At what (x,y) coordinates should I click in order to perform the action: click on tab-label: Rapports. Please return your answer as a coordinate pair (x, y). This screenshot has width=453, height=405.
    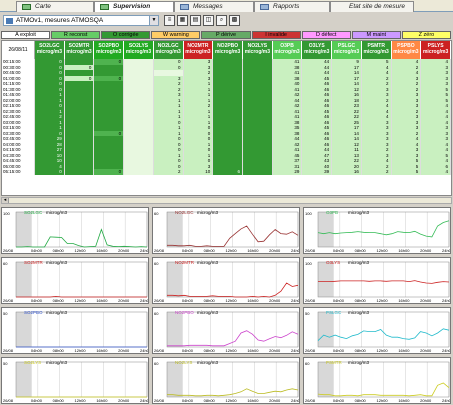
    Looking at the image, I should click on (286, 6).